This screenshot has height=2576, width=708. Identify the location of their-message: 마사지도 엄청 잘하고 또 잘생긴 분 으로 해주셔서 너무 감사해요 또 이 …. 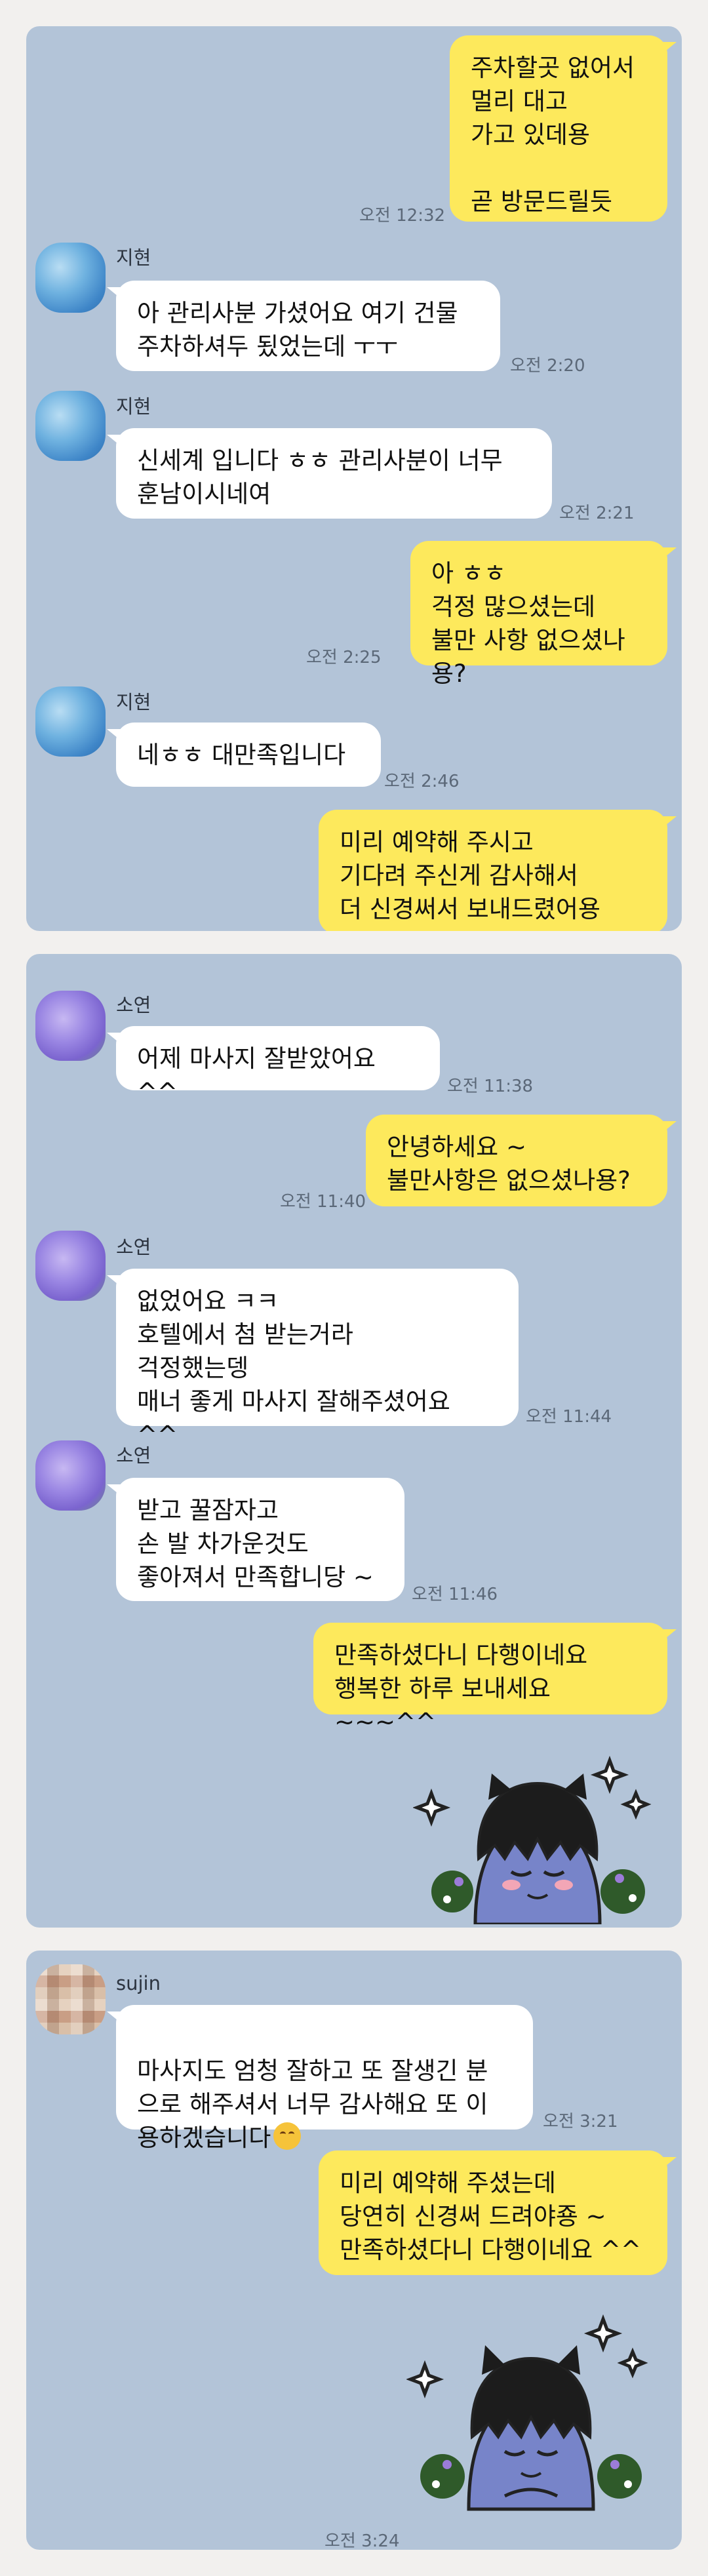
(320, 2078).